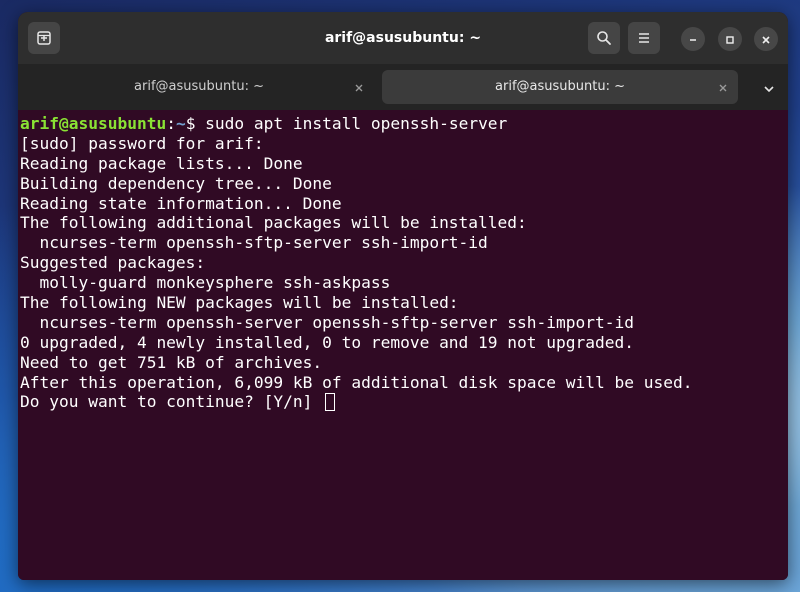  I want to click on close-button, so click(766, 39).